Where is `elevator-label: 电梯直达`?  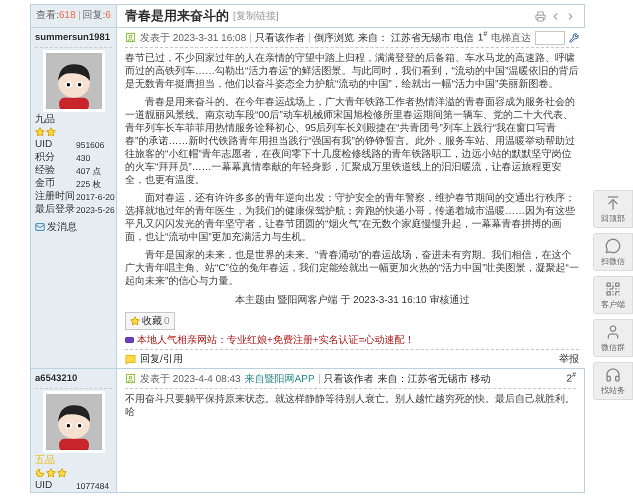
elevator-label: 电梯直达 is located at coordinates (511, 38).